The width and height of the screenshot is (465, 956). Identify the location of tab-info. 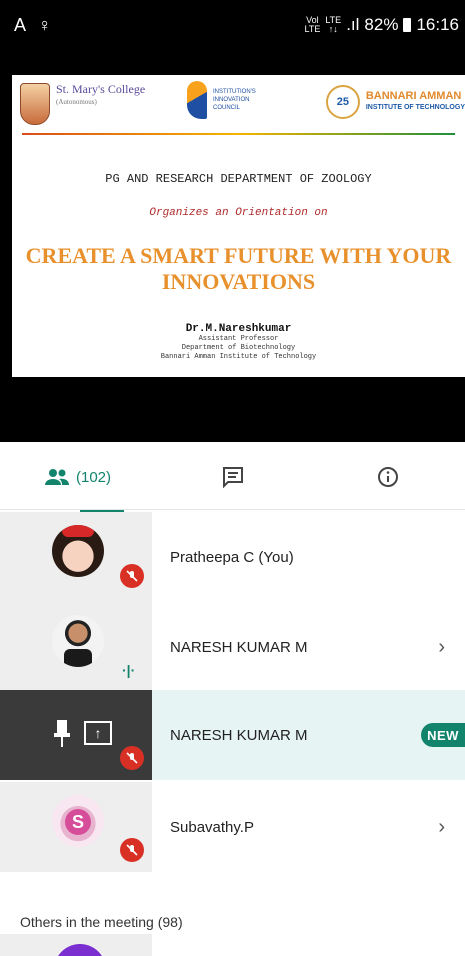
(387, 477).